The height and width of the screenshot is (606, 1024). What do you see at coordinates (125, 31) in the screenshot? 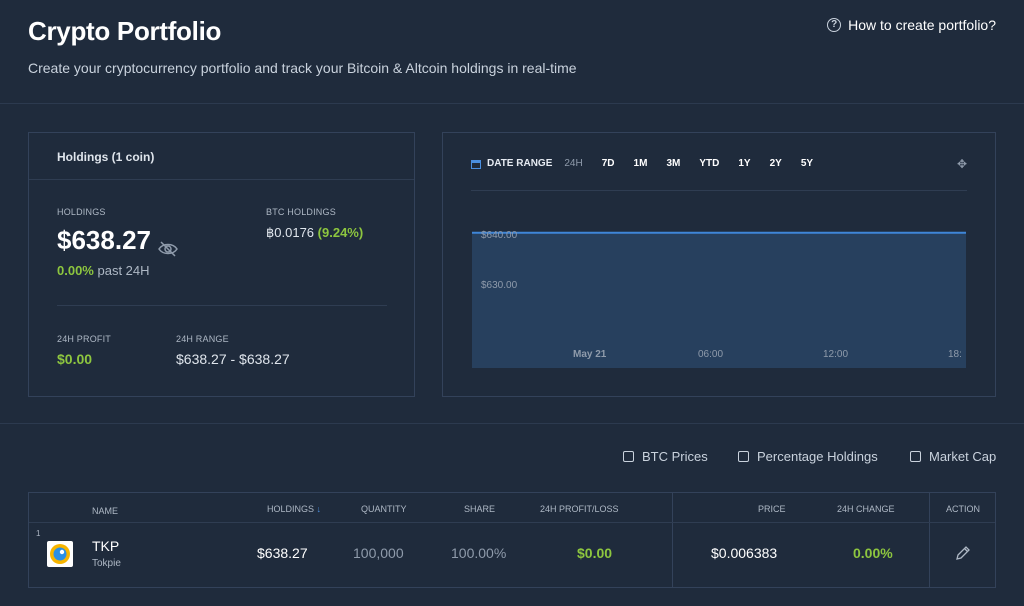
I see `page-title: Crypto Portfolio` at bounding box center [125, 31].